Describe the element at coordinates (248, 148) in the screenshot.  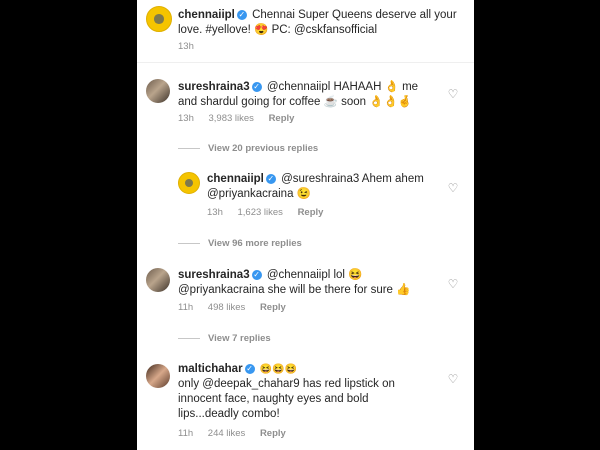
I see `view-previous-replies-button: View 20 previous replies` at that location.